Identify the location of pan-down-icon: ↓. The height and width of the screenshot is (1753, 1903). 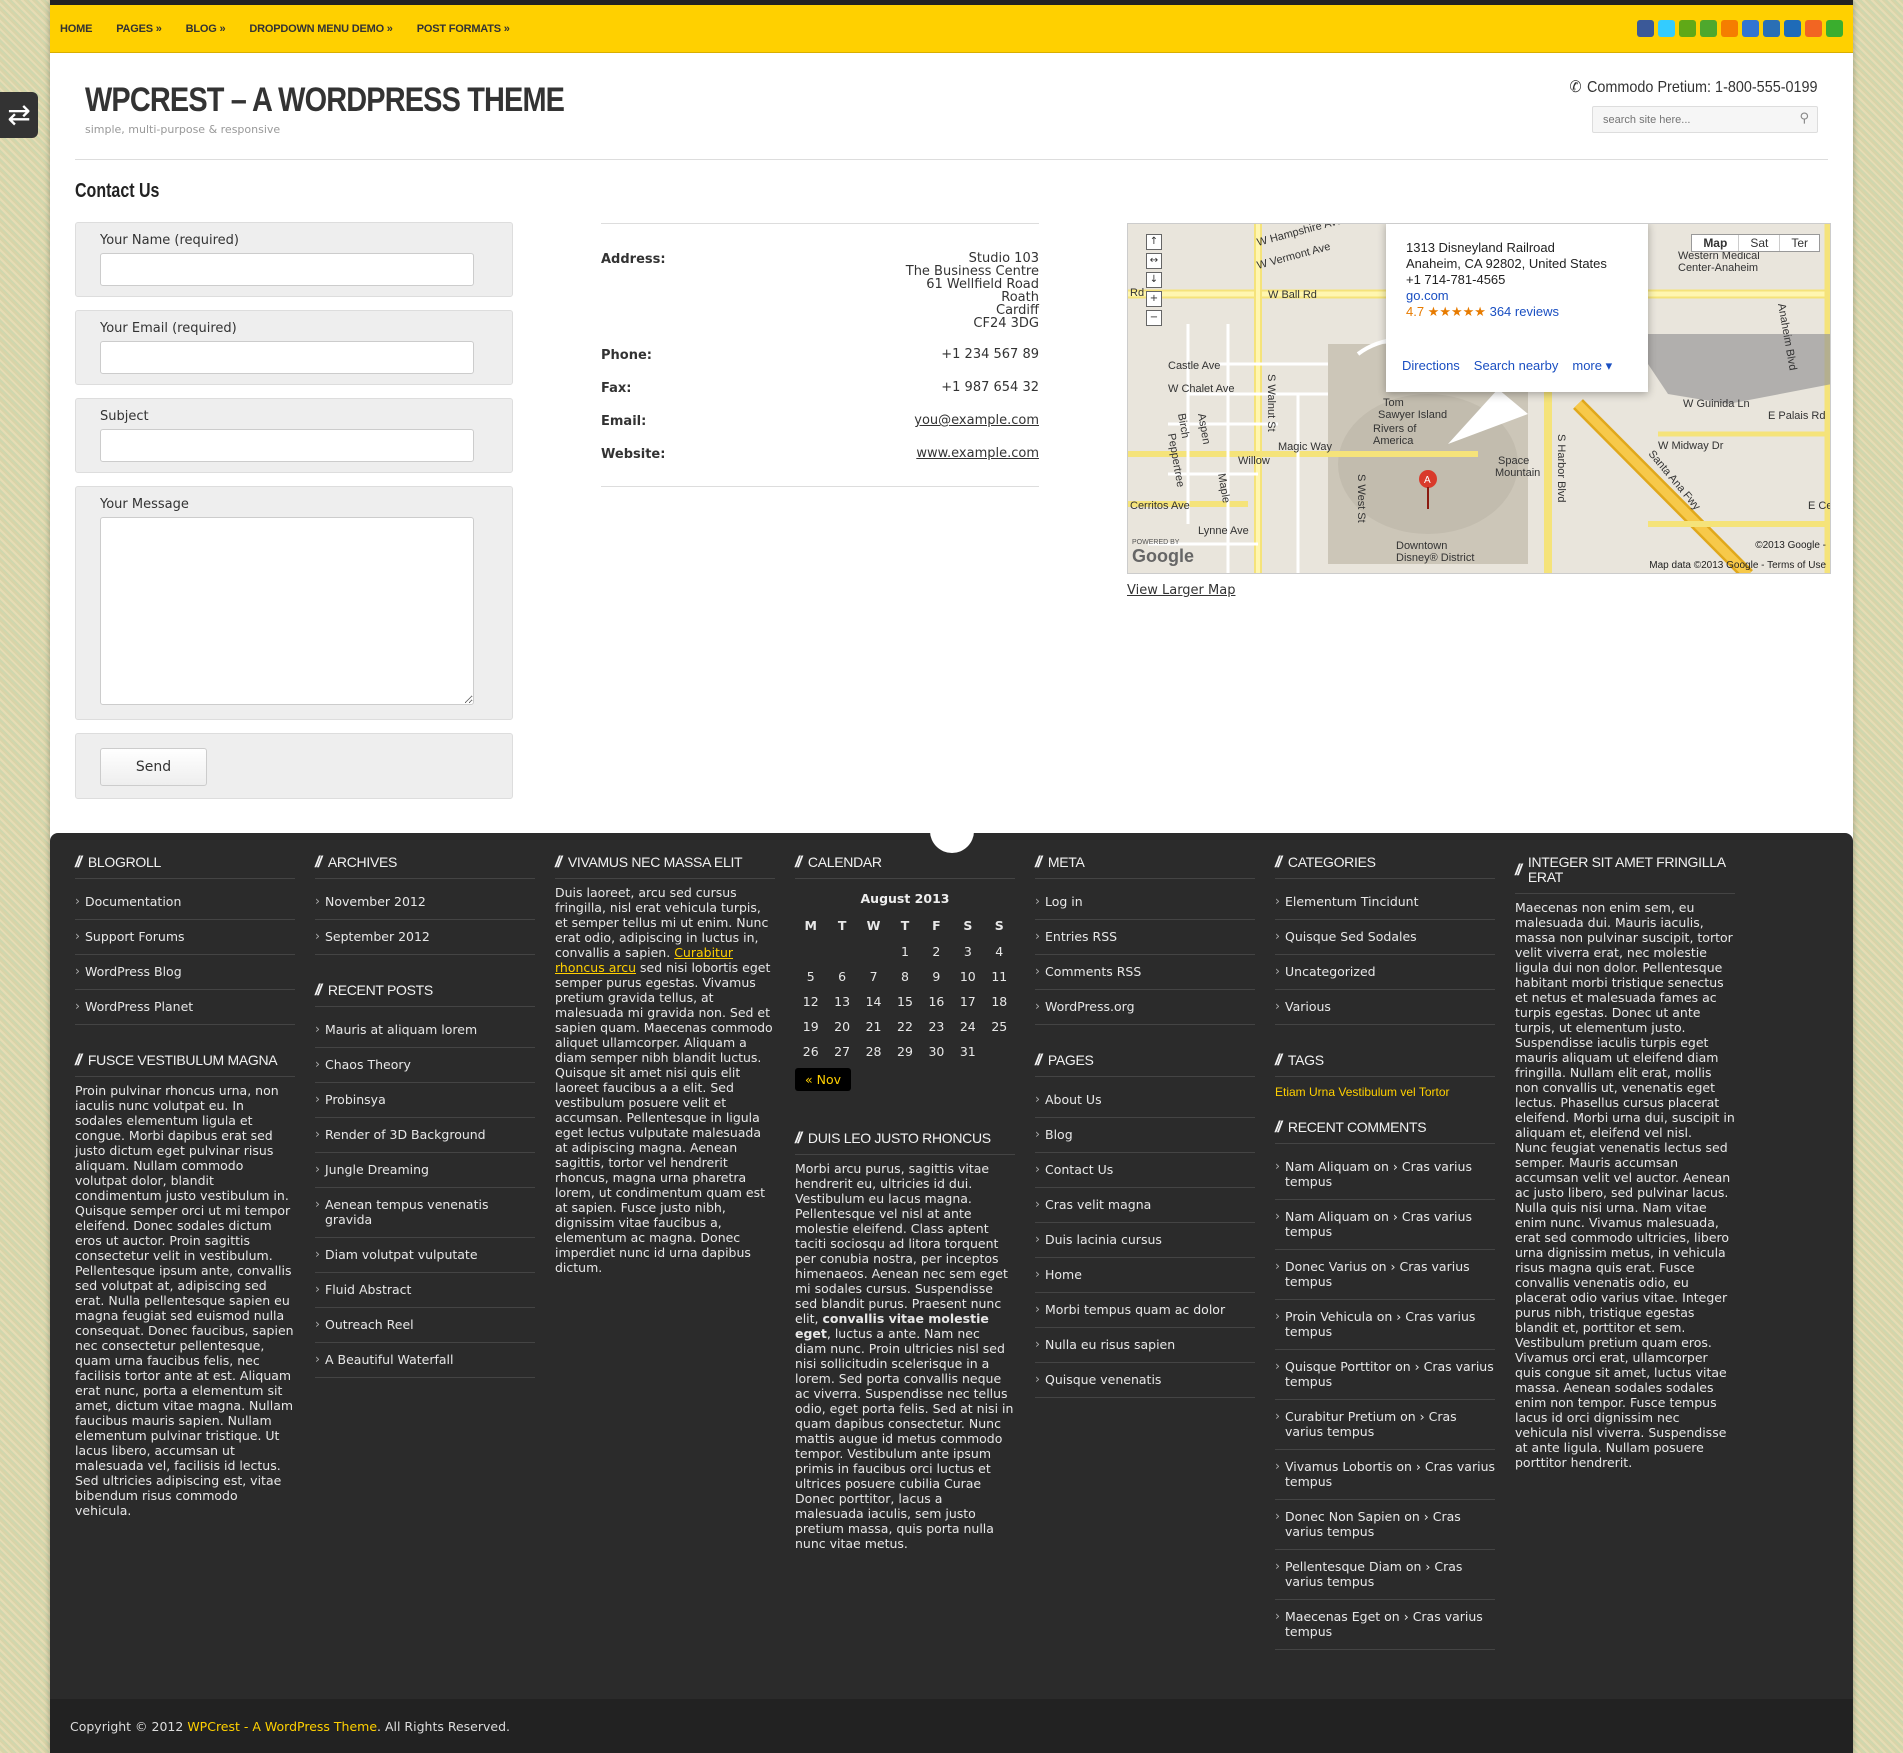
(1154, 280).